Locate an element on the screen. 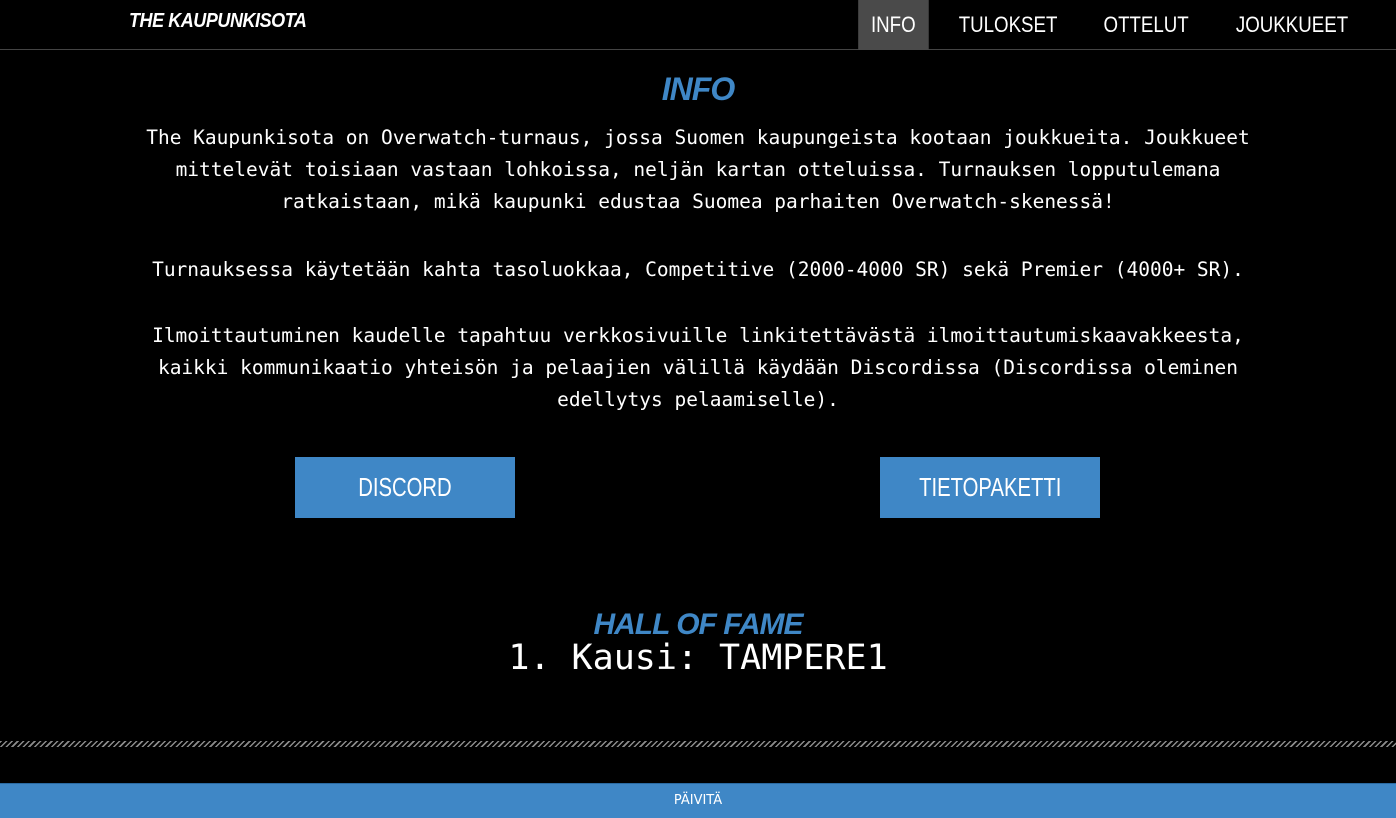 The height and width of the screenshot is (818, 1396). nav-item-info: INFO is located at coordinates (893, 25).